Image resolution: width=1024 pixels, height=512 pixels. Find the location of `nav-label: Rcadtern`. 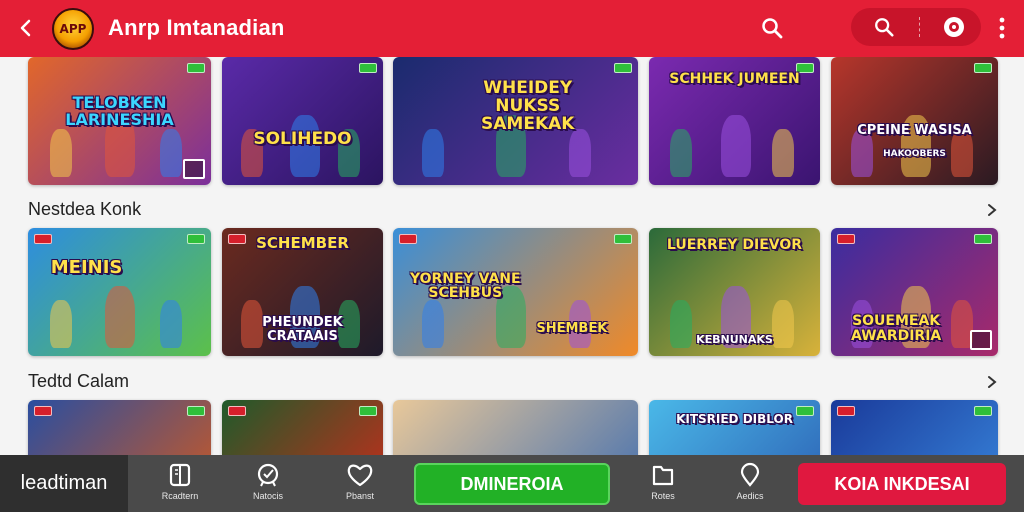

nav-label: Rcadtern is located at coordinates (180, 496).